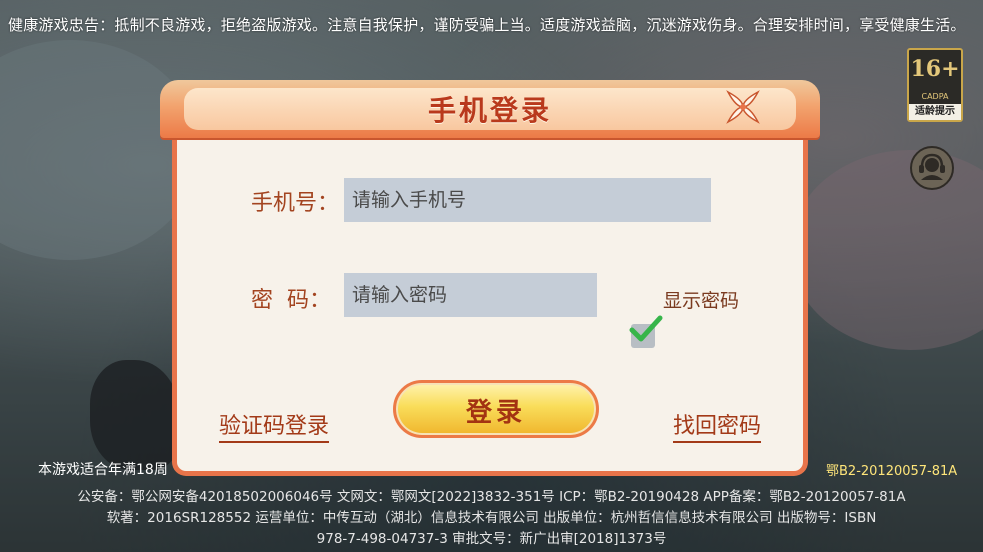 The height and width of the screenshot is (552, 983). Describe the element at coordinates (495, 413) in the screenshot. I see `login-button-label: 登录` at that location.